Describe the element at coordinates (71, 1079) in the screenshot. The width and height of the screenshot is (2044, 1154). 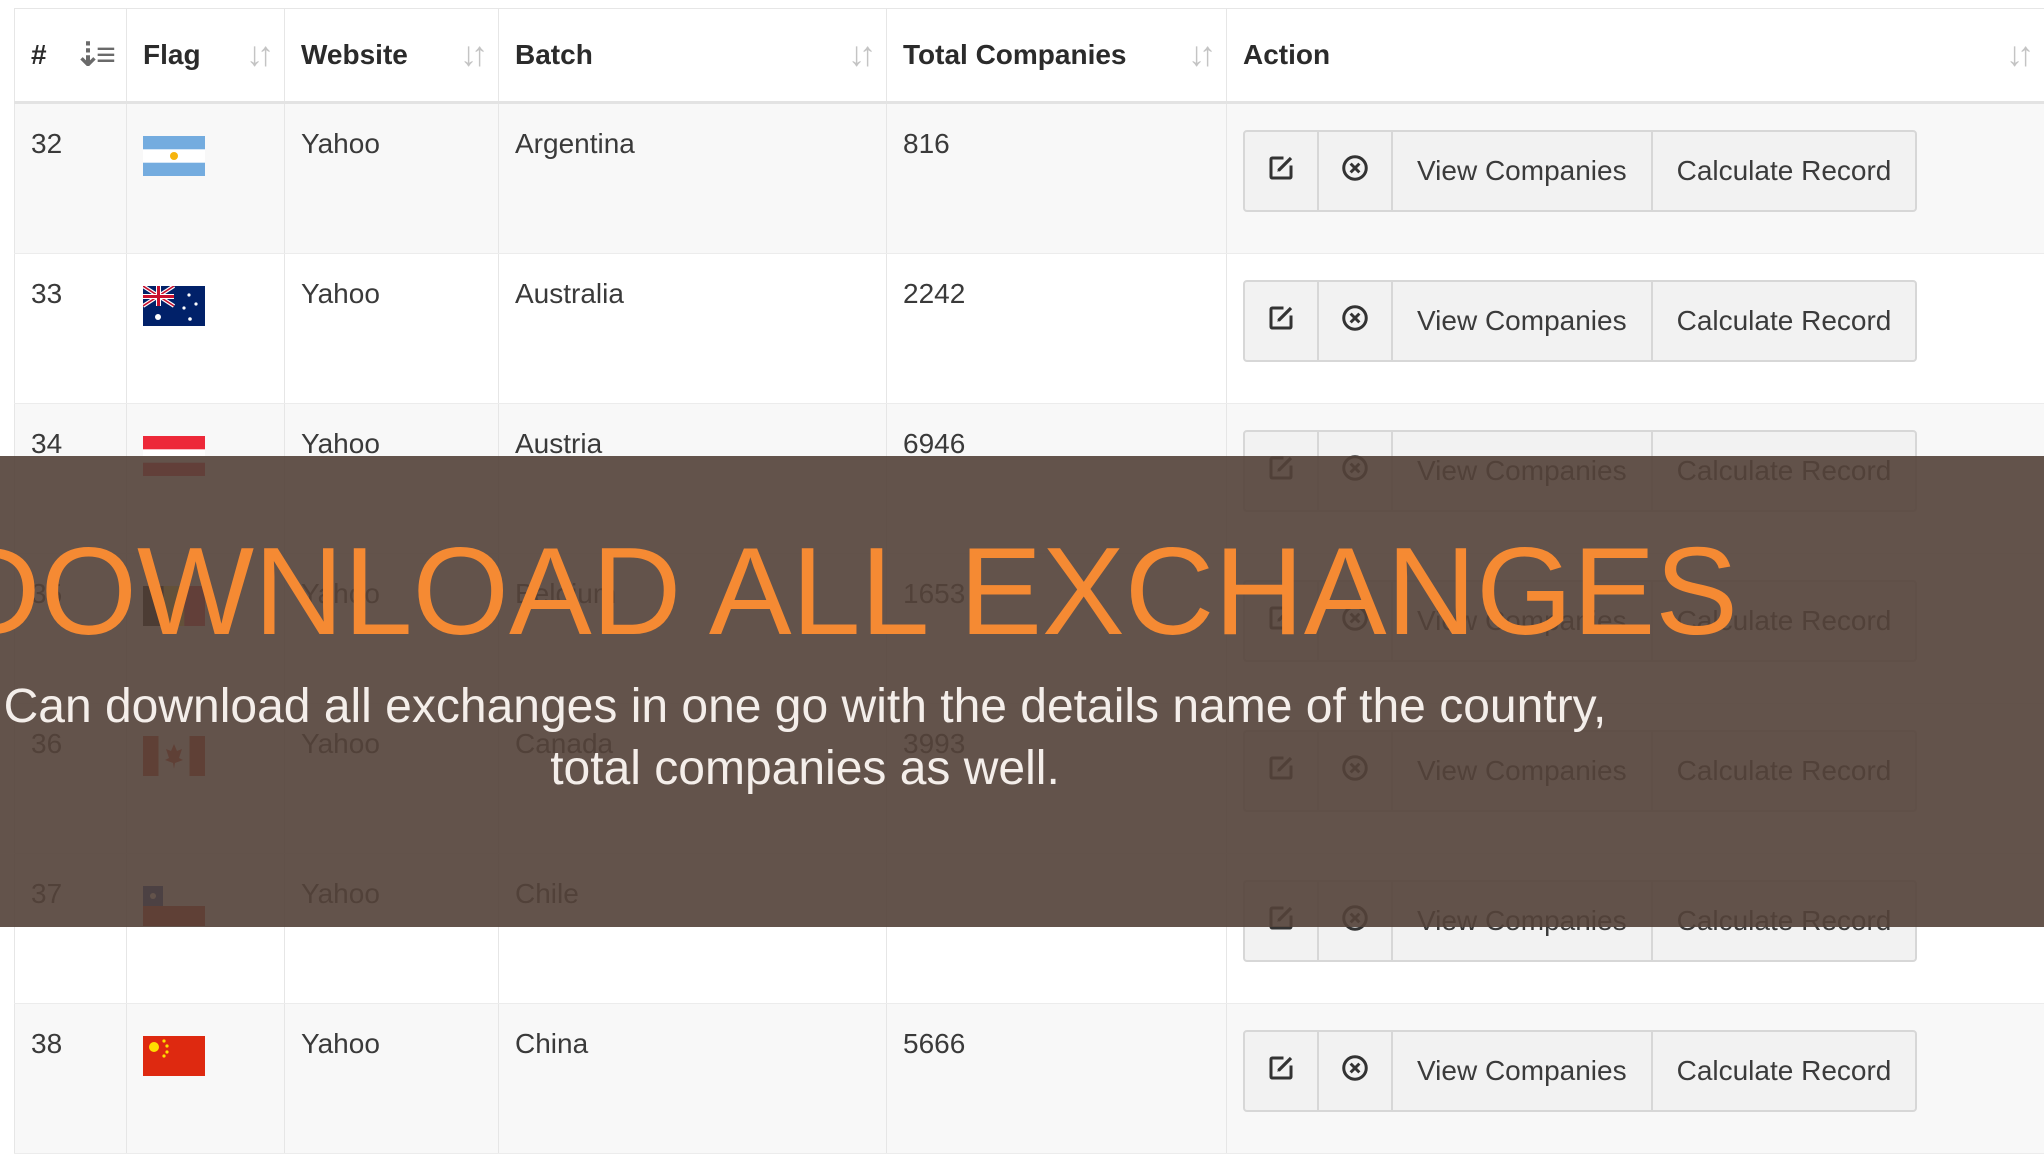
I see `row-number: 38` at that location.